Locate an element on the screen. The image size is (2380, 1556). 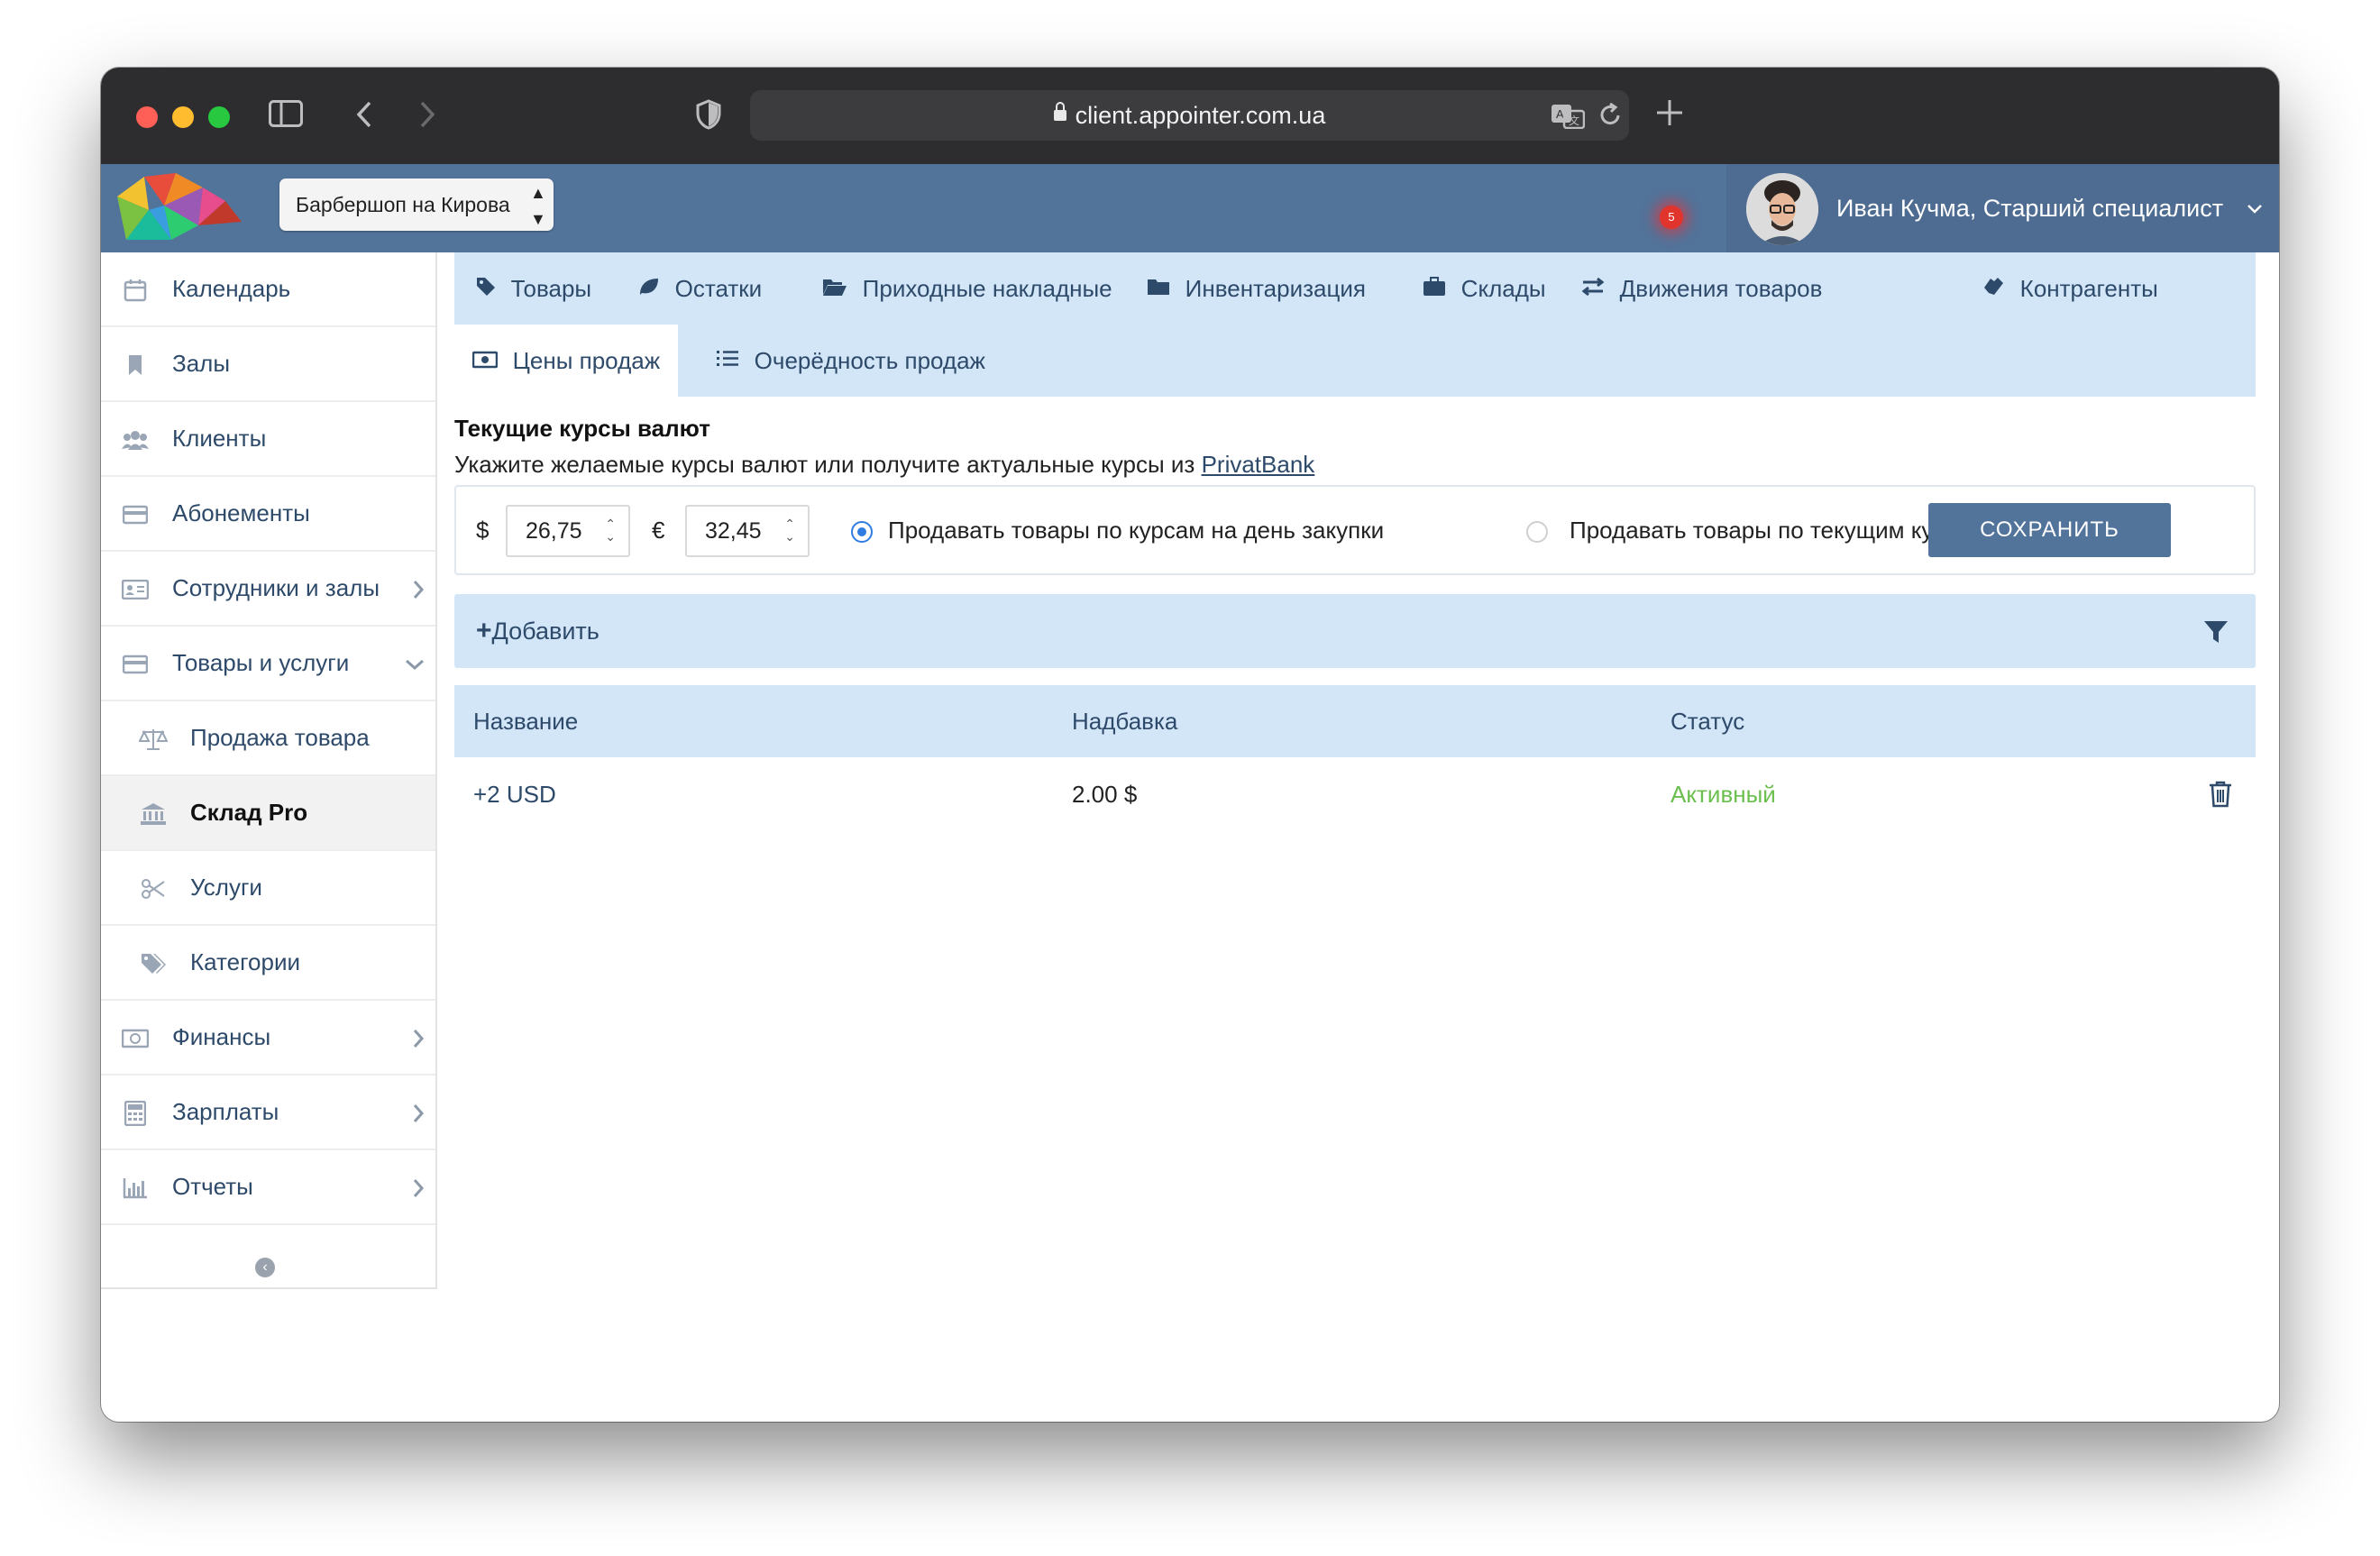
url-text: client.appointer.com.ua is located at coordinates (1200, 115).